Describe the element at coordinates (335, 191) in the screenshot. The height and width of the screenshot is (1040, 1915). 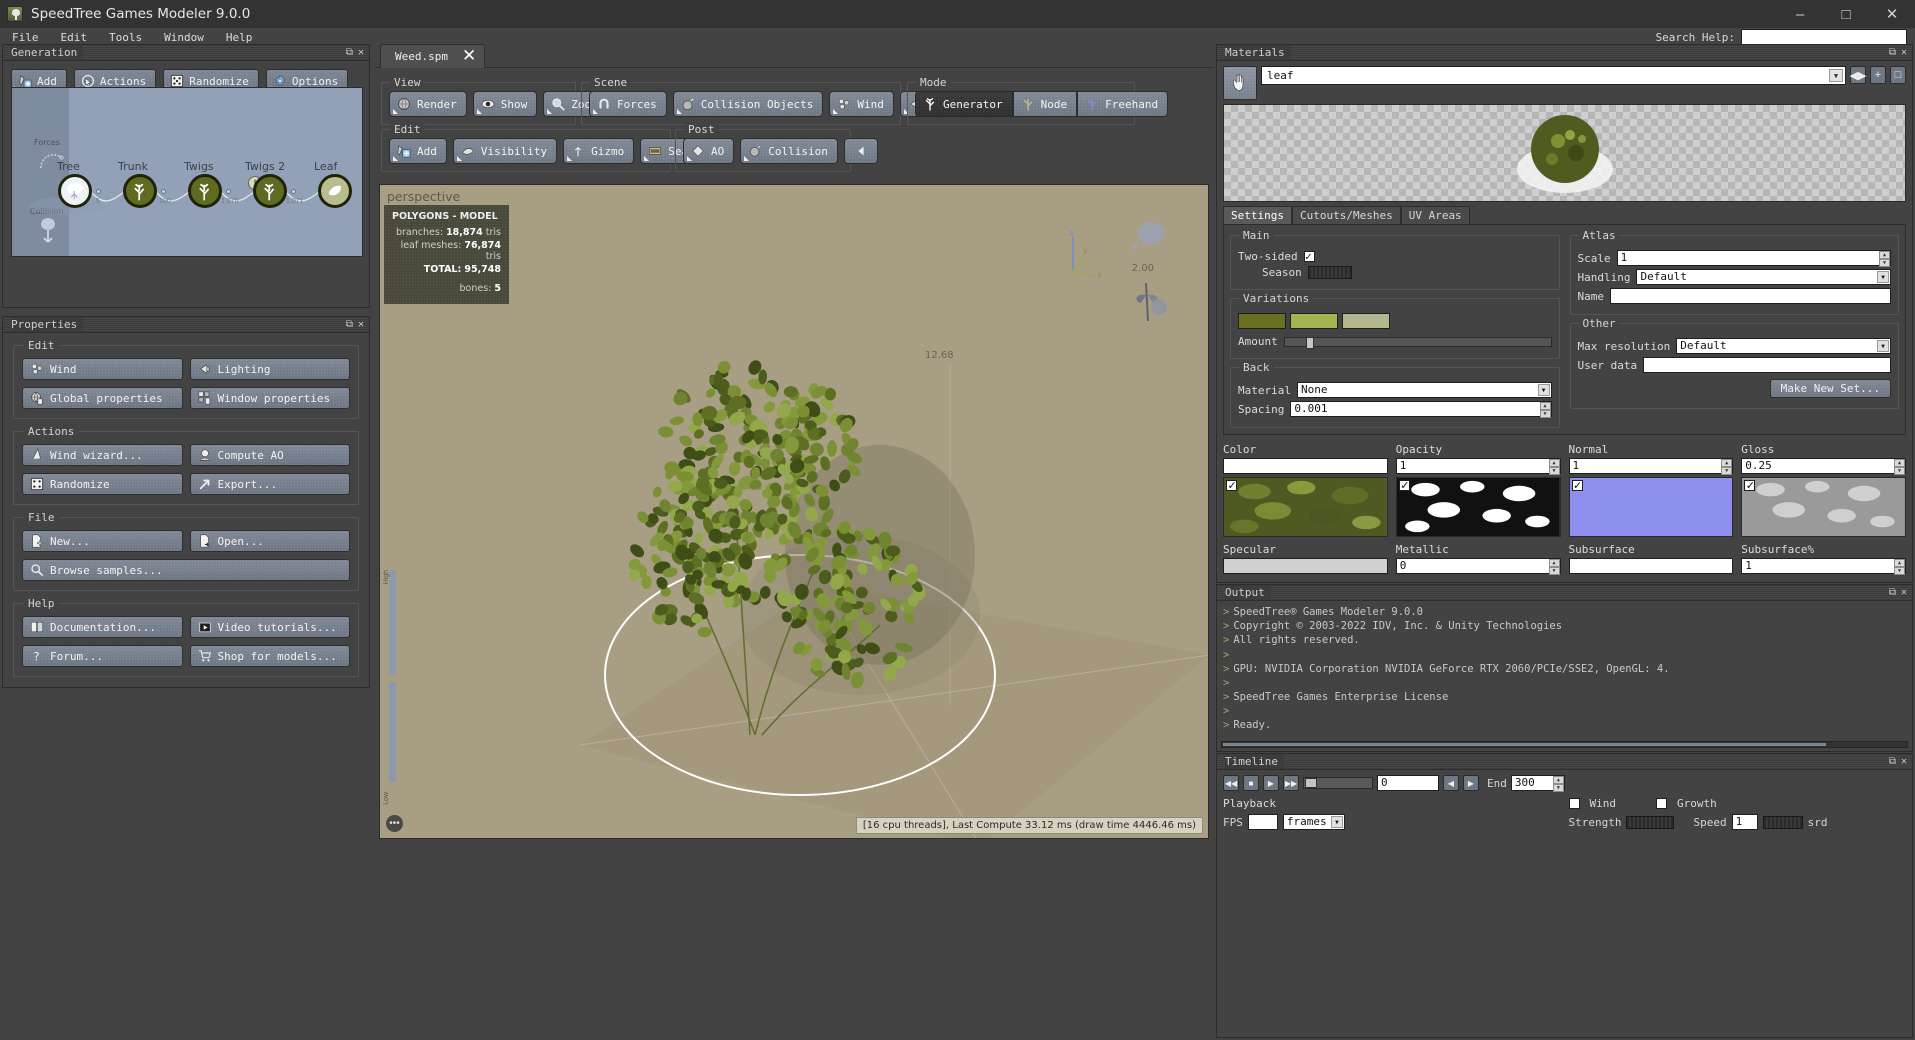
I see `generation-node-leaf` at that location.